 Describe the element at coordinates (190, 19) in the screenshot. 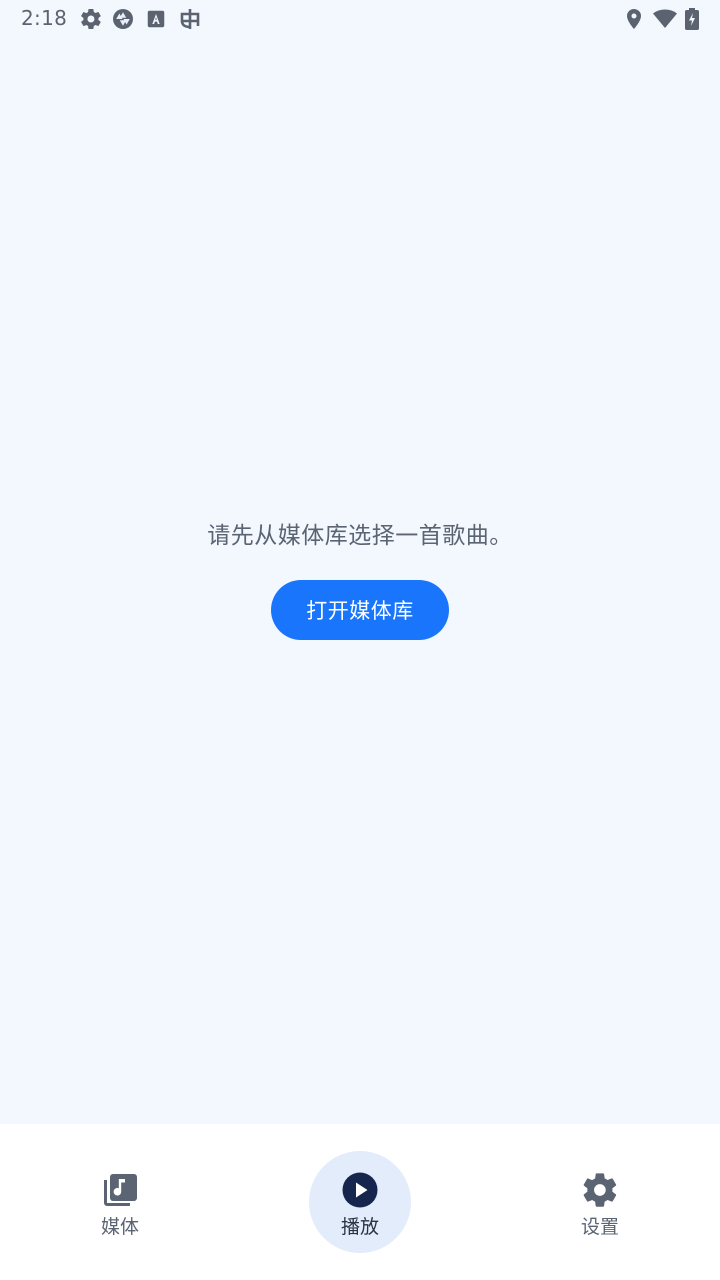

I see `bug-icon` at that location.